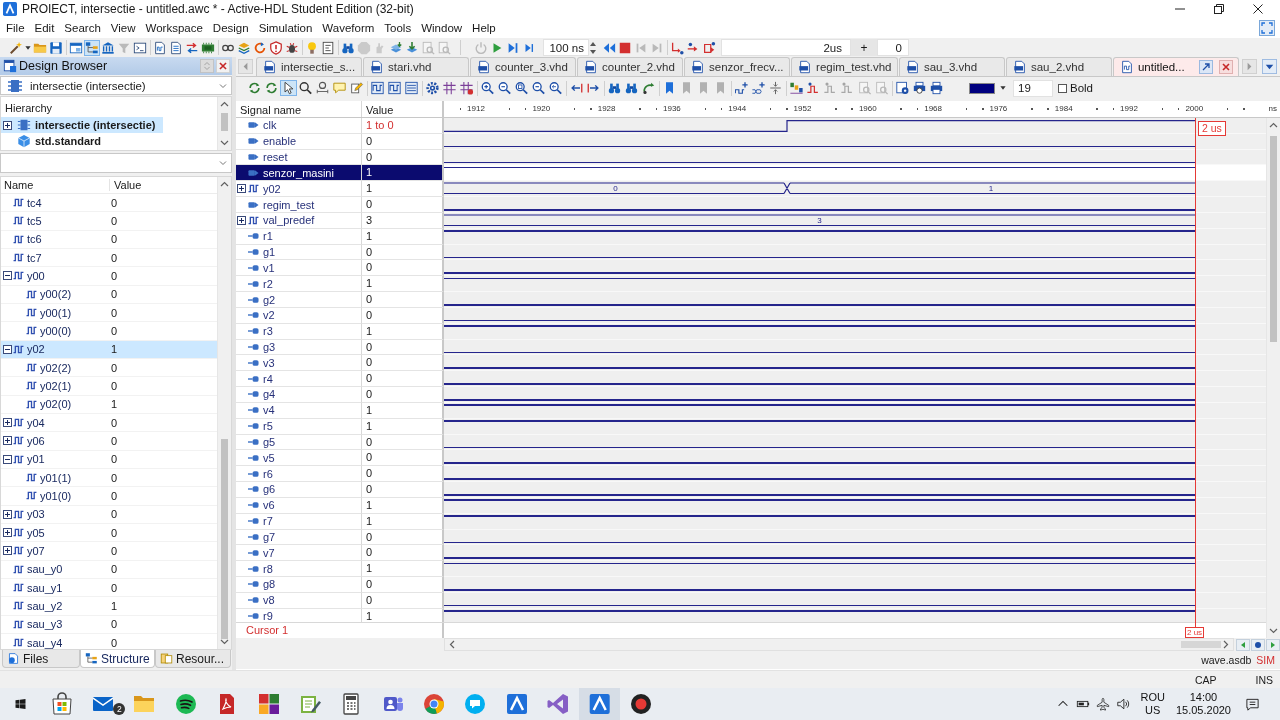  Describe the element at coordinates (1267, 28) in the screenshot. I see `fullscreen-icon` at that location.